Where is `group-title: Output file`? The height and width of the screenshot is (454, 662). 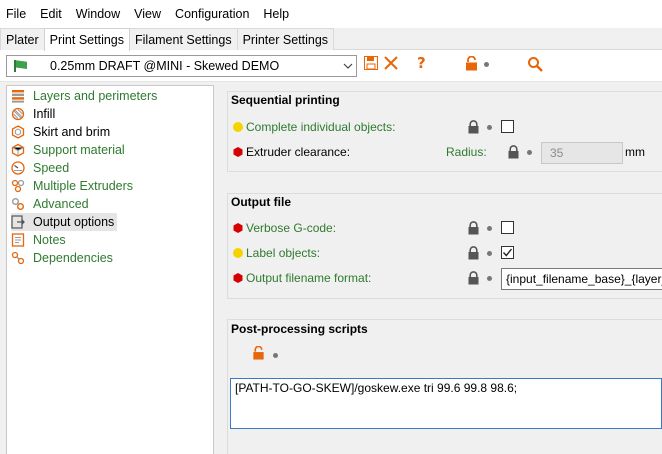
group-title: Output file is located at coordinates (261, 202).